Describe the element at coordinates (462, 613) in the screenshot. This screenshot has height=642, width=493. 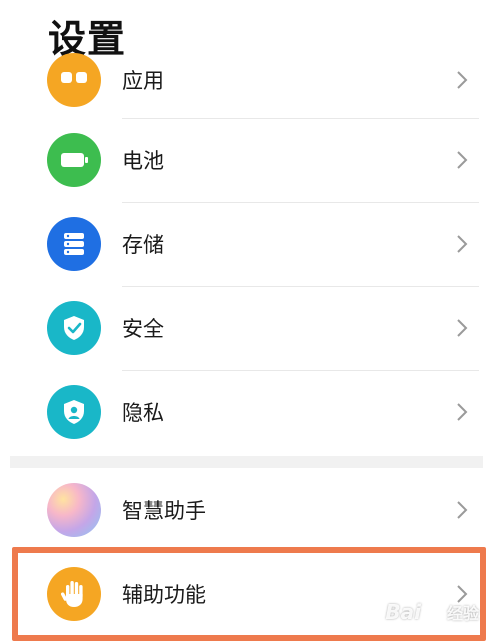
I see `watermark-suffix: 经验` at that location.